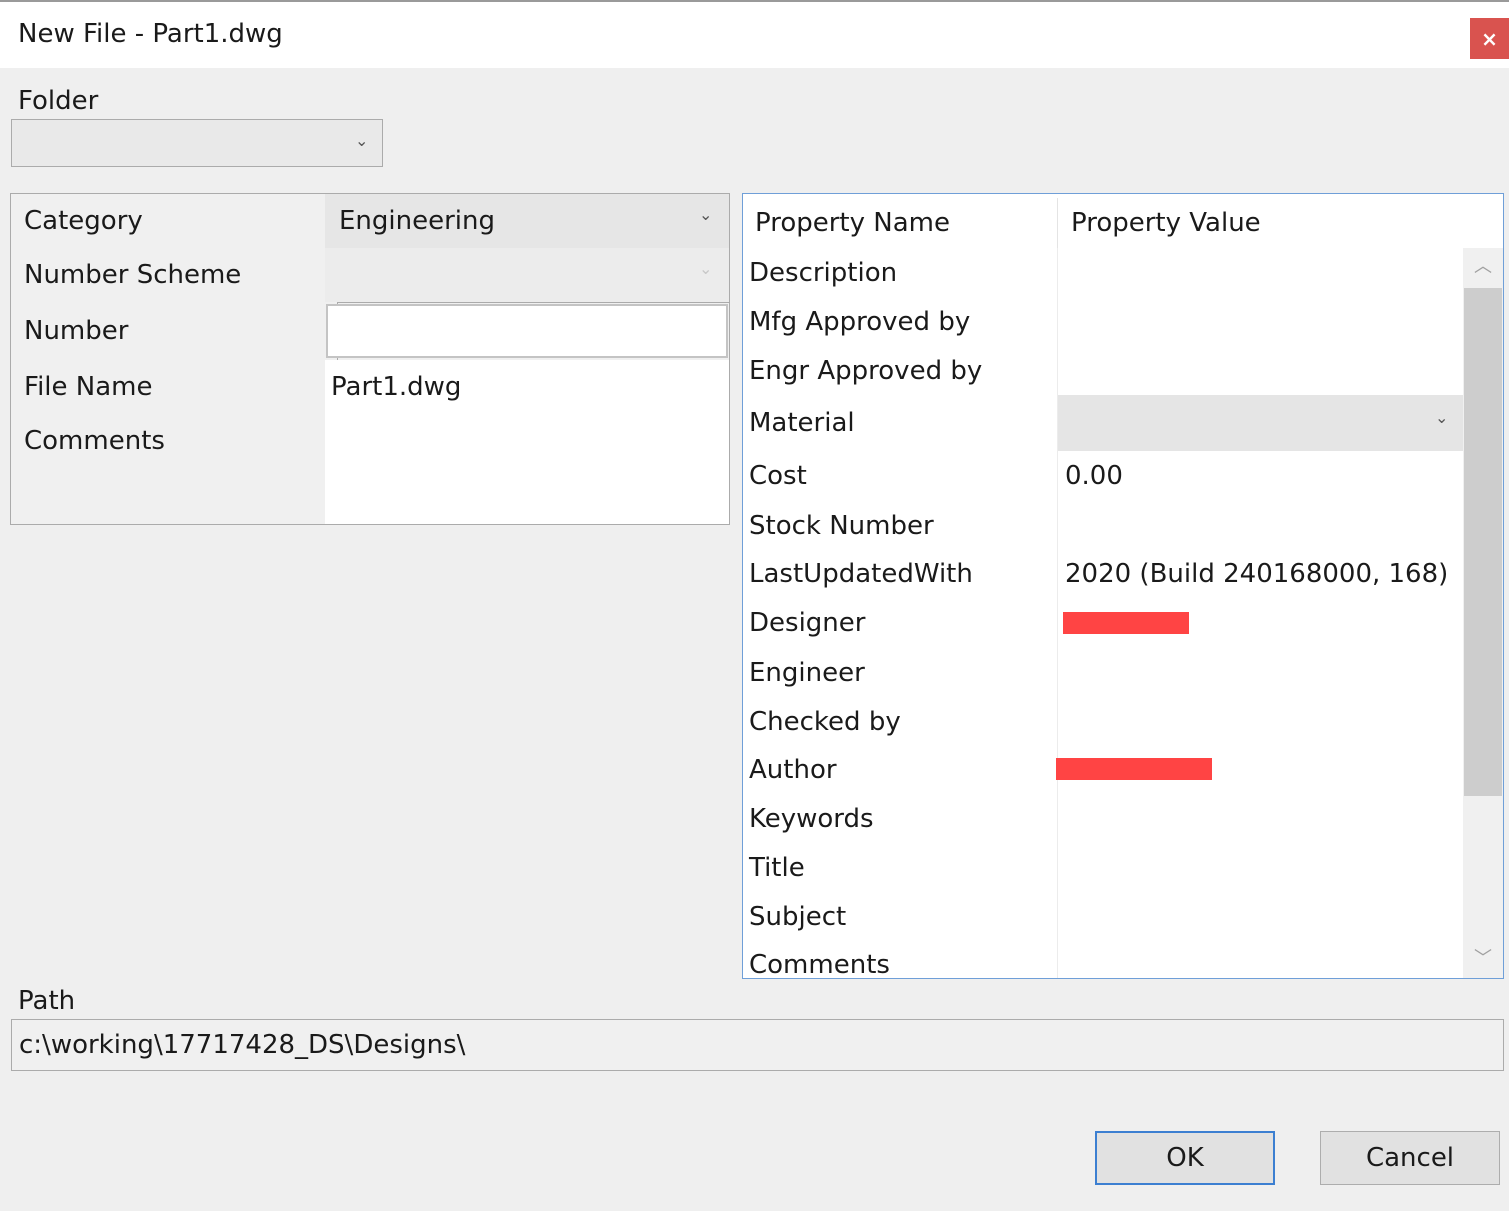 Image resolution: width=1509 pixels, height=1211 pixels. I want to click on property-name: Author, so click(793, 770).